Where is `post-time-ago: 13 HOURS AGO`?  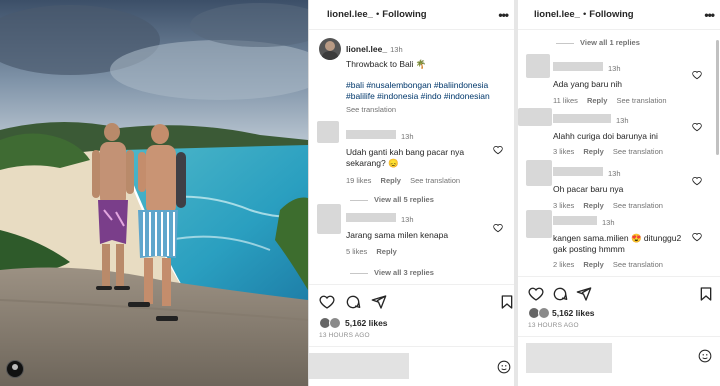 post-time-ago: 13 HOURS AGO is located at coordinates (344, 335).